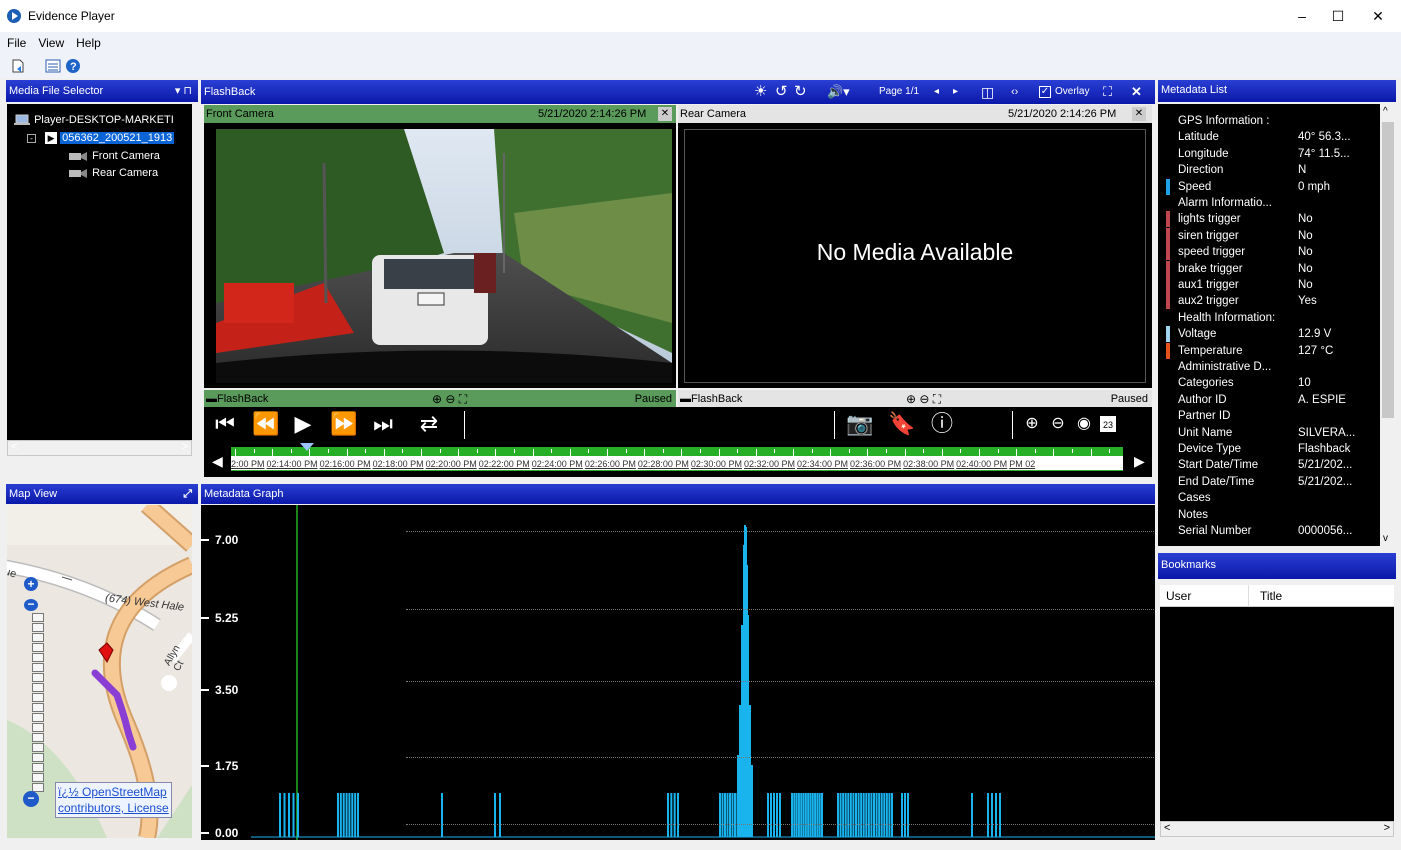  Describe the element at coordinates (18, 66) in the screenshot. I see `open-file-icon` at that location.